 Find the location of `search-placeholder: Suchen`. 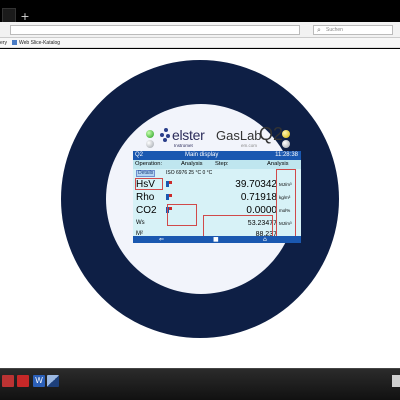

search-placeholder: Suchen is located at coordinates (334, 30).